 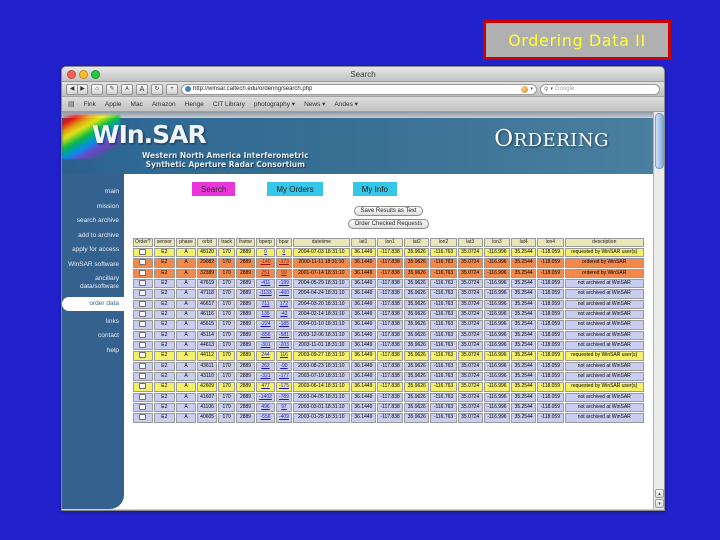 What do you see at coordinates (284, 335) in the screenshot?
I see `cell-bpar-link: -581` at bounding box center [284, 335].